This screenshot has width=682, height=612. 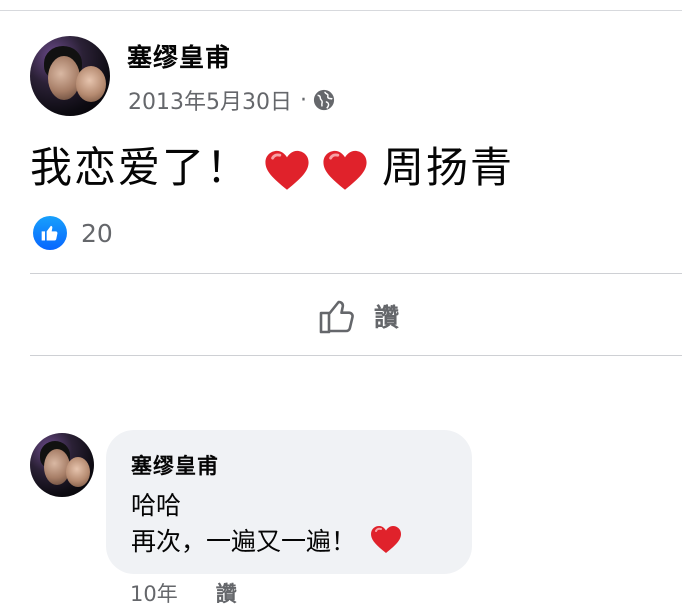 I want to click on author-avatar, so click(x=70, y=76).